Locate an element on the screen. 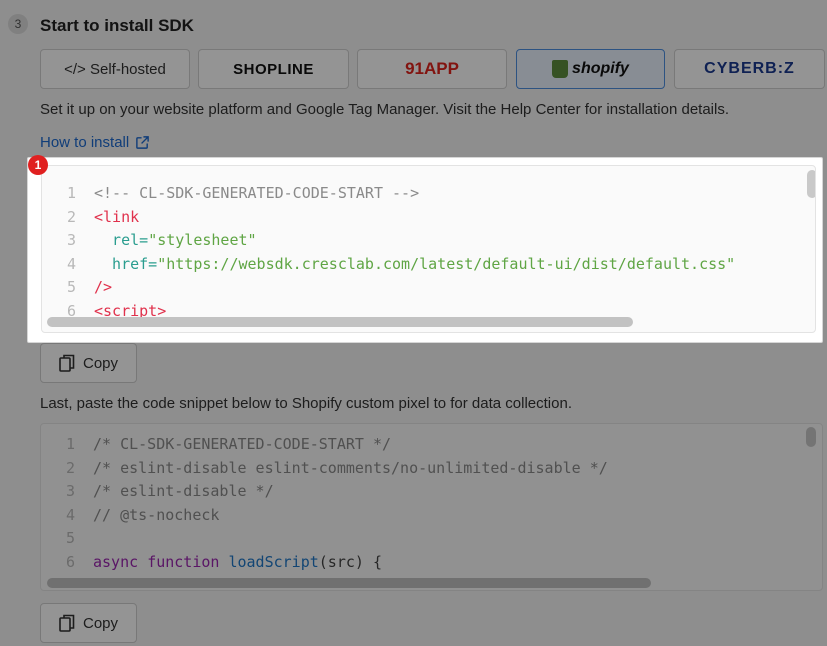 The image size is (827, 646). code-text: /* CL-SDK-GENERATED-CODE-START */ is located at coordinates (242, 444).